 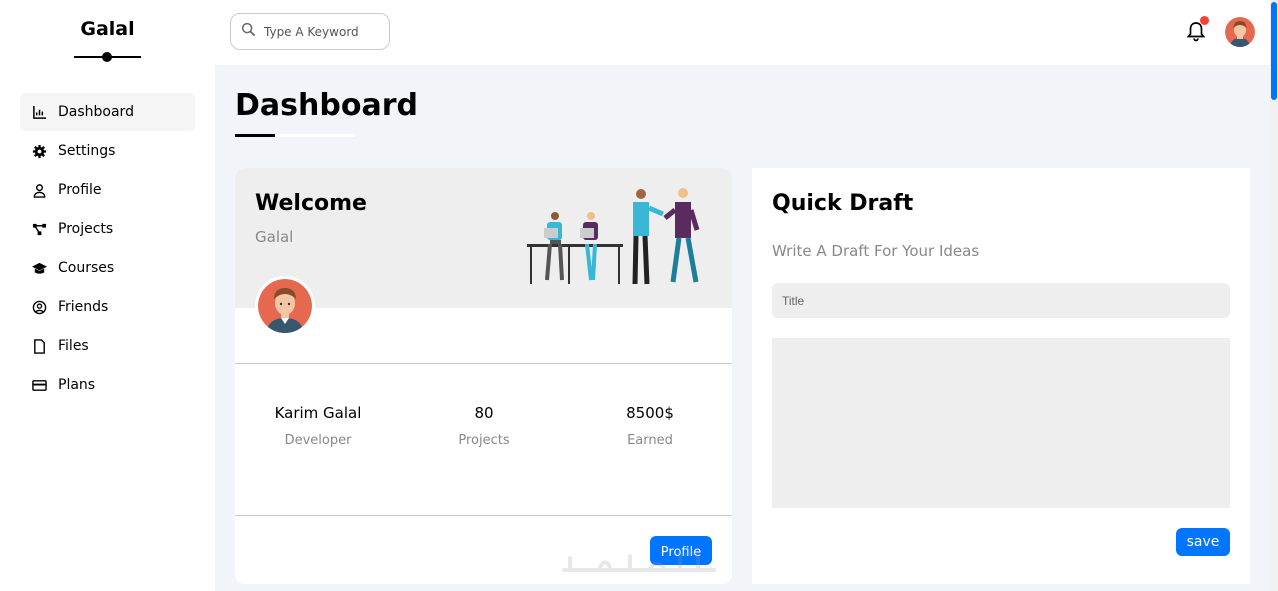 What do you see at coordinates (87, 151) in the screenshot?
I see `sidebar-item-label: Settings` at bounding box center [87, 151].